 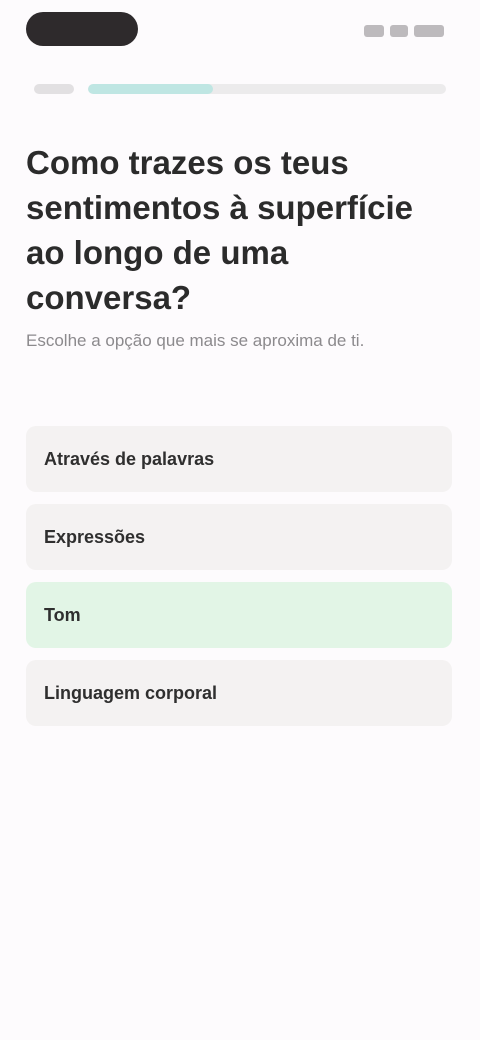 I want to click on wifi-icon, so click(x=399, y=31).